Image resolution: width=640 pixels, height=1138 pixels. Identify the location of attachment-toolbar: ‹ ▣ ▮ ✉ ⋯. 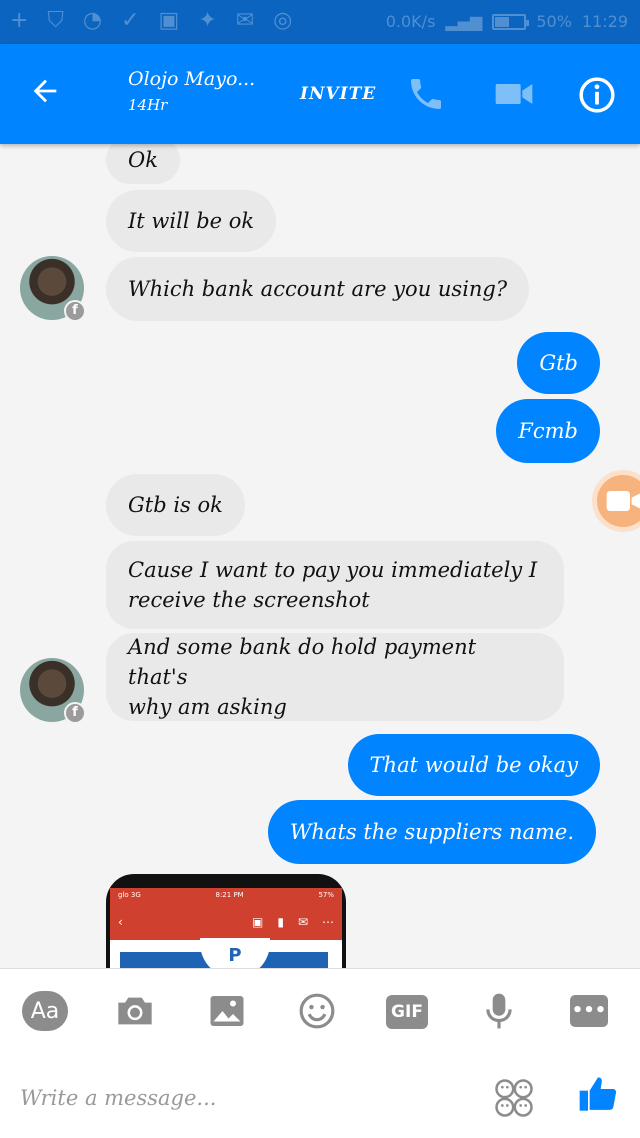
(226, 922).